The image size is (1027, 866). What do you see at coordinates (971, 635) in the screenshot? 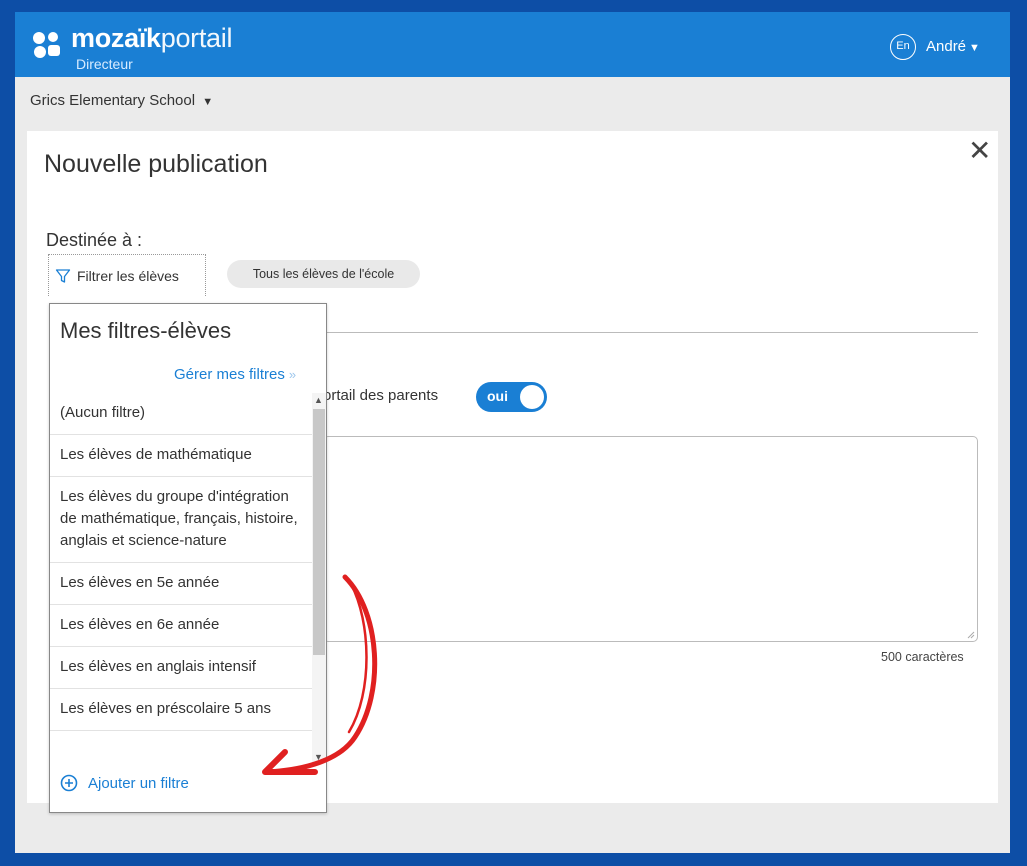
I see `resize-grip-icon` at bounding box center [971, 635].